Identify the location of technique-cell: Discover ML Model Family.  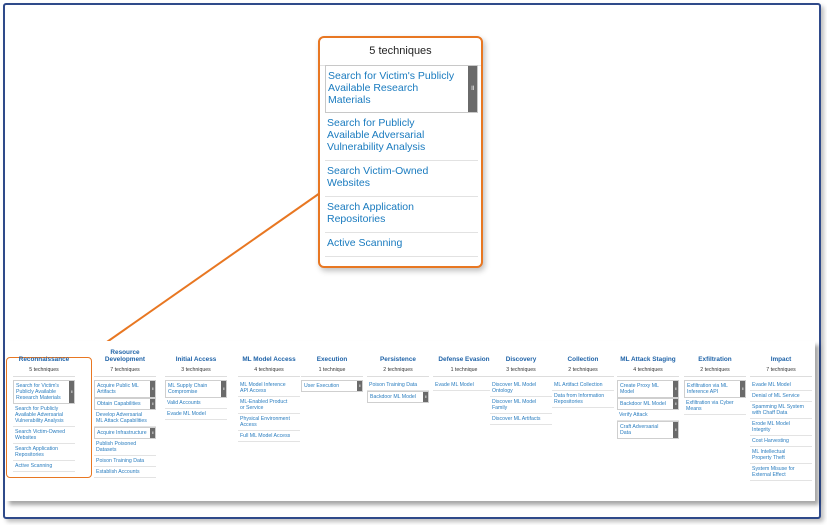
(521, 405).